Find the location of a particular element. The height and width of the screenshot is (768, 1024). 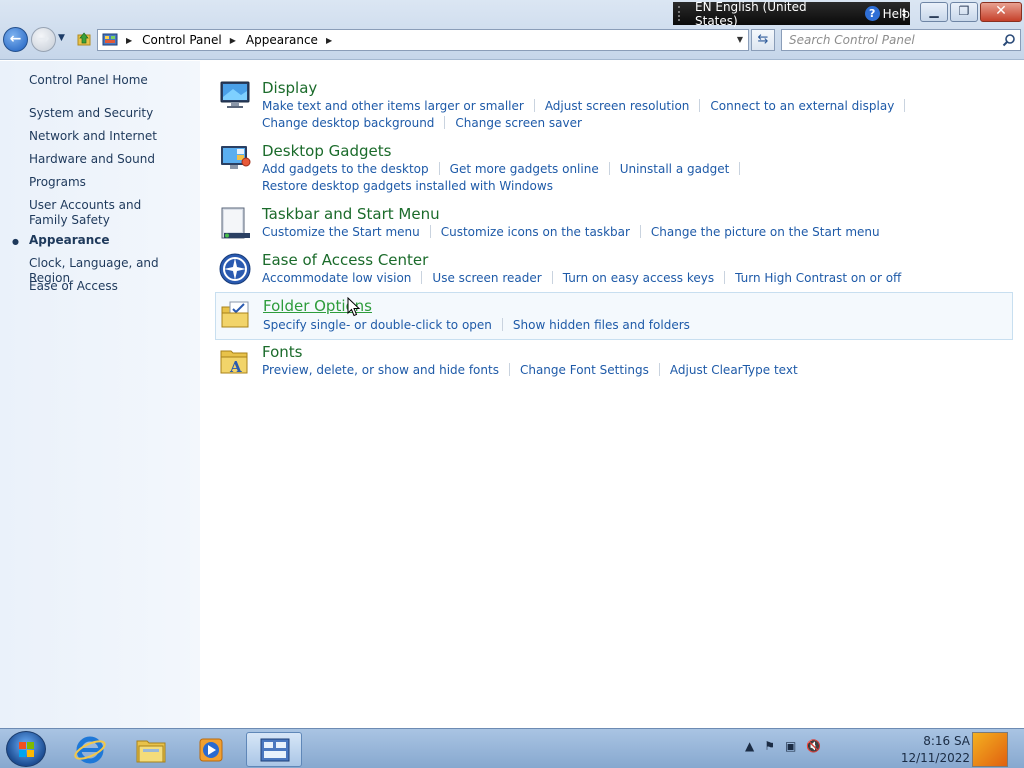

clock-time: 8:16 SA is located at coordinates (946, 741).